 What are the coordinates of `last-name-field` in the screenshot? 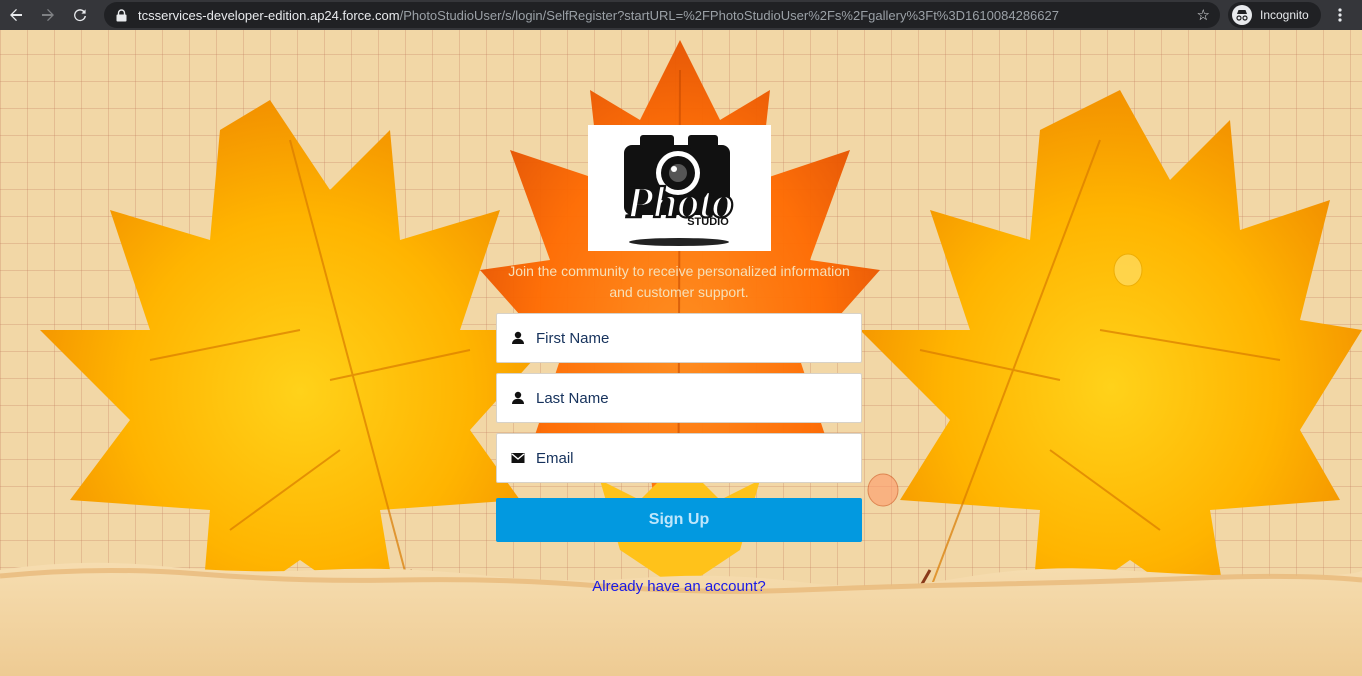 It's located at (679, 398).